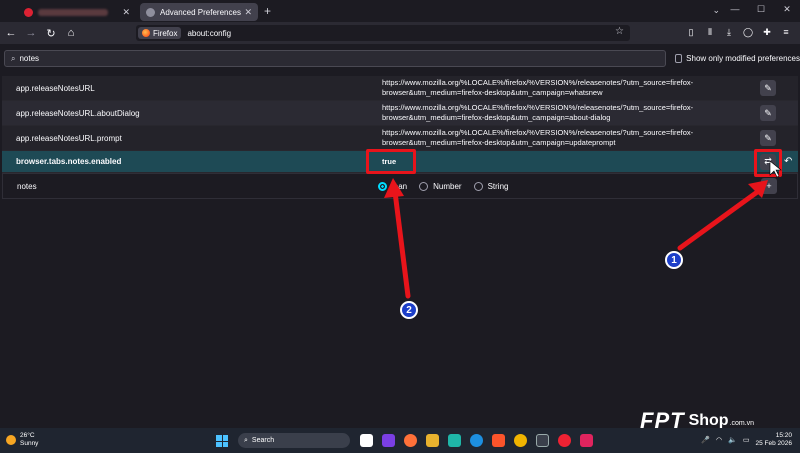 This screenshot has width=800, height=453. Describe the element at coordinates (674, 260) in the screenshot. I see `step-badge-1: 1` at that location.